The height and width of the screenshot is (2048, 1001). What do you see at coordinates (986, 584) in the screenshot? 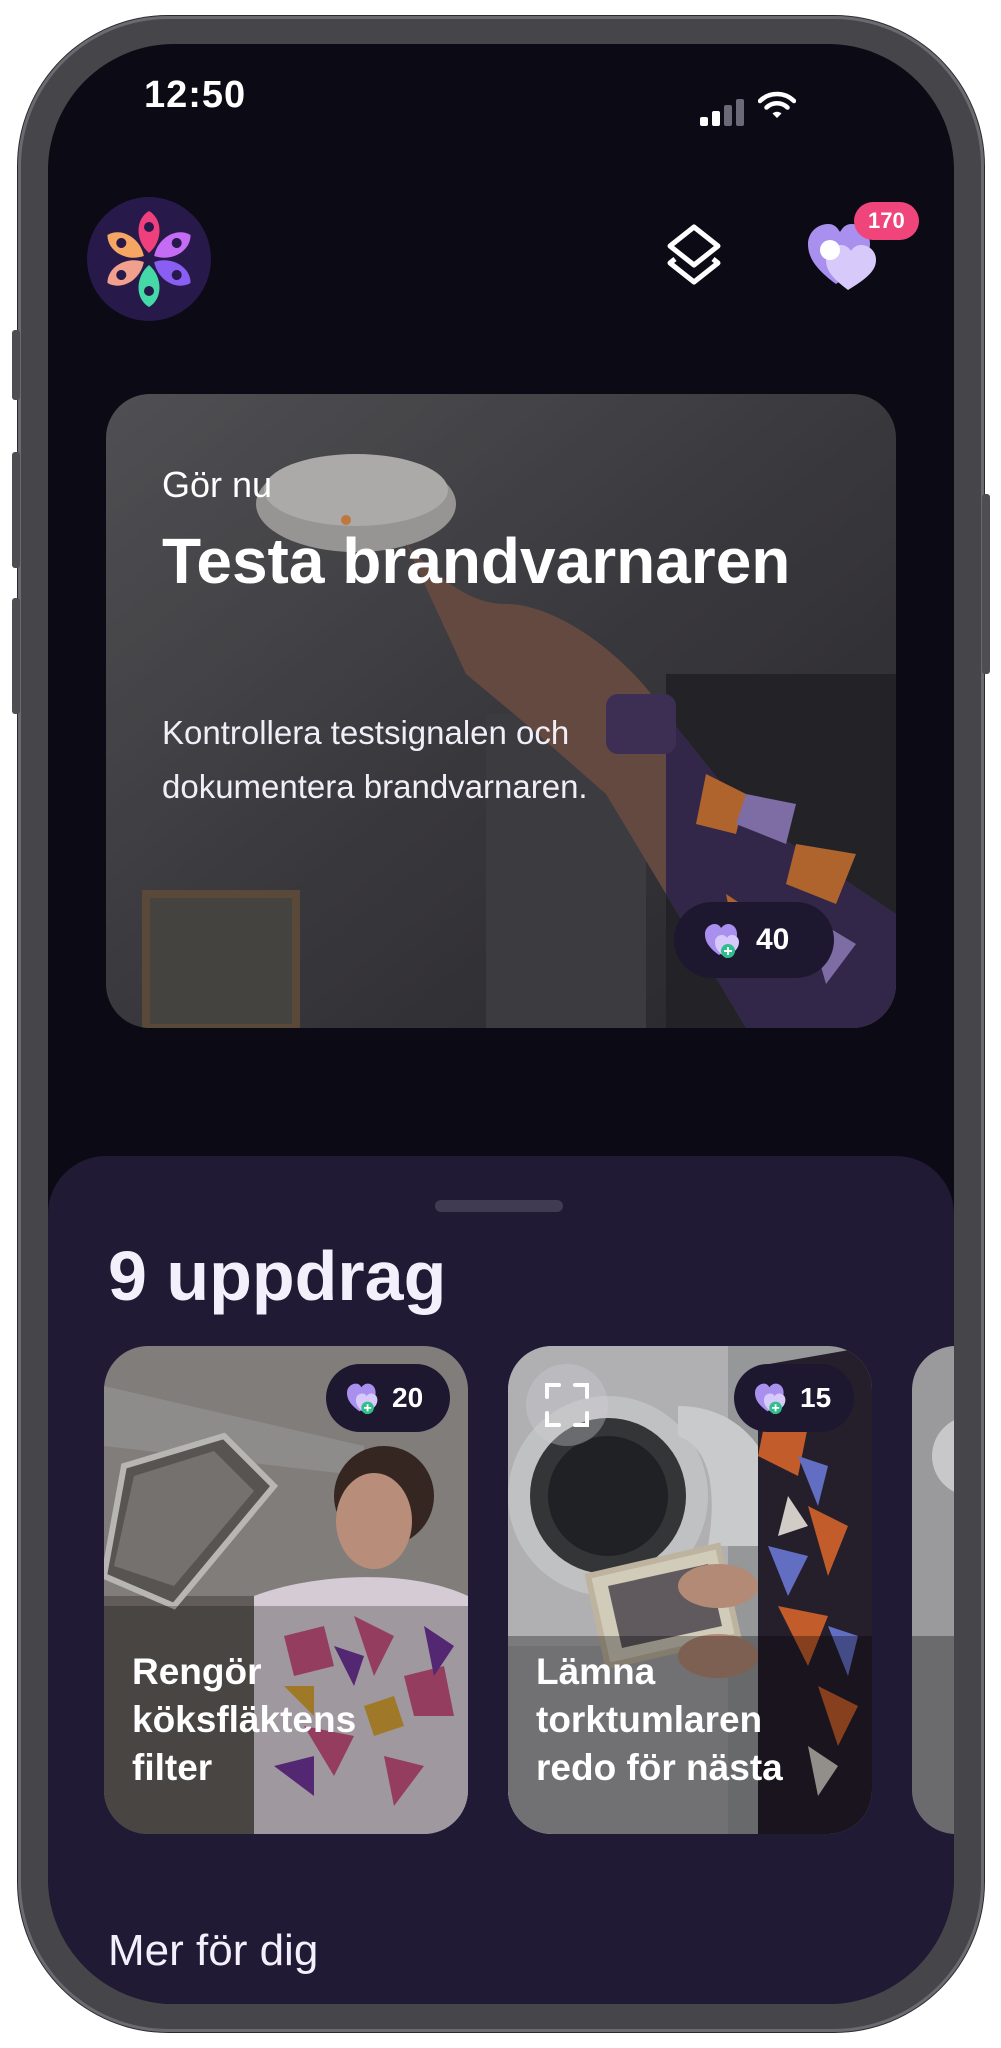
I see `power-button` at bounding box center [986, 584].